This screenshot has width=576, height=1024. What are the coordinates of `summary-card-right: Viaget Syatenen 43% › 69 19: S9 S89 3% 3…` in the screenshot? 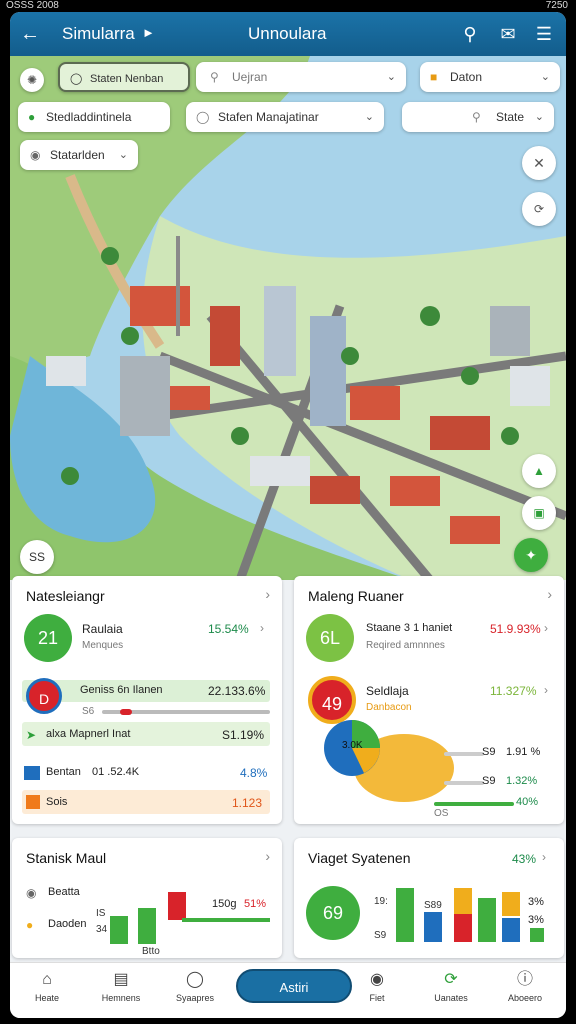 It's located at (429, 898).